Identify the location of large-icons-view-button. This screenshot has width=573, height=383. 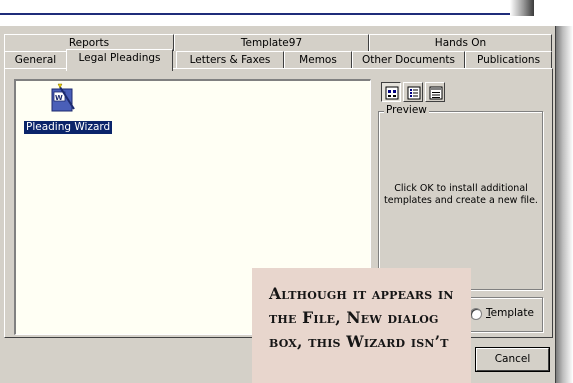
(391, 92).